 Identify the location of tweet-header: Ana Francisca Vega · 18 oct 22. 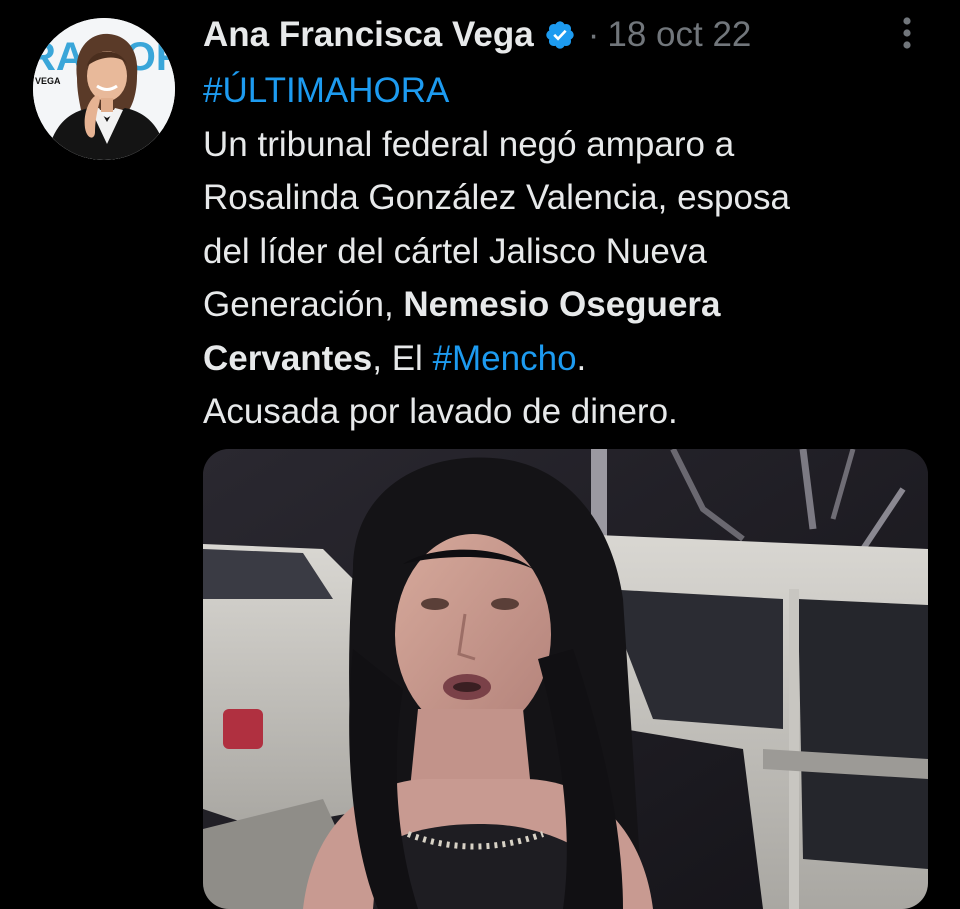
(477, 35).